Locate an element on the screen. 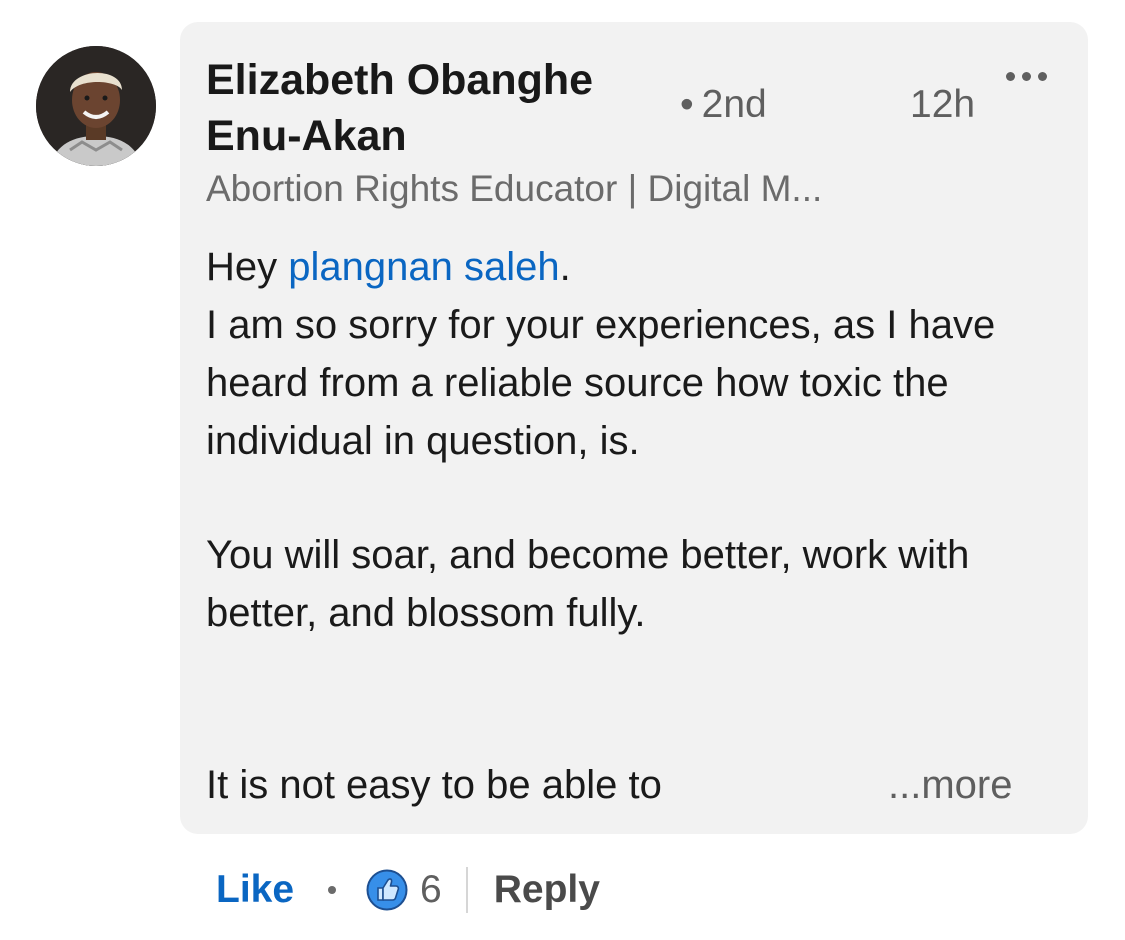 This screenshot has width=1125, height=940. greeting-line: Hey plangnan saleh. is located at coordinates (636, 267).